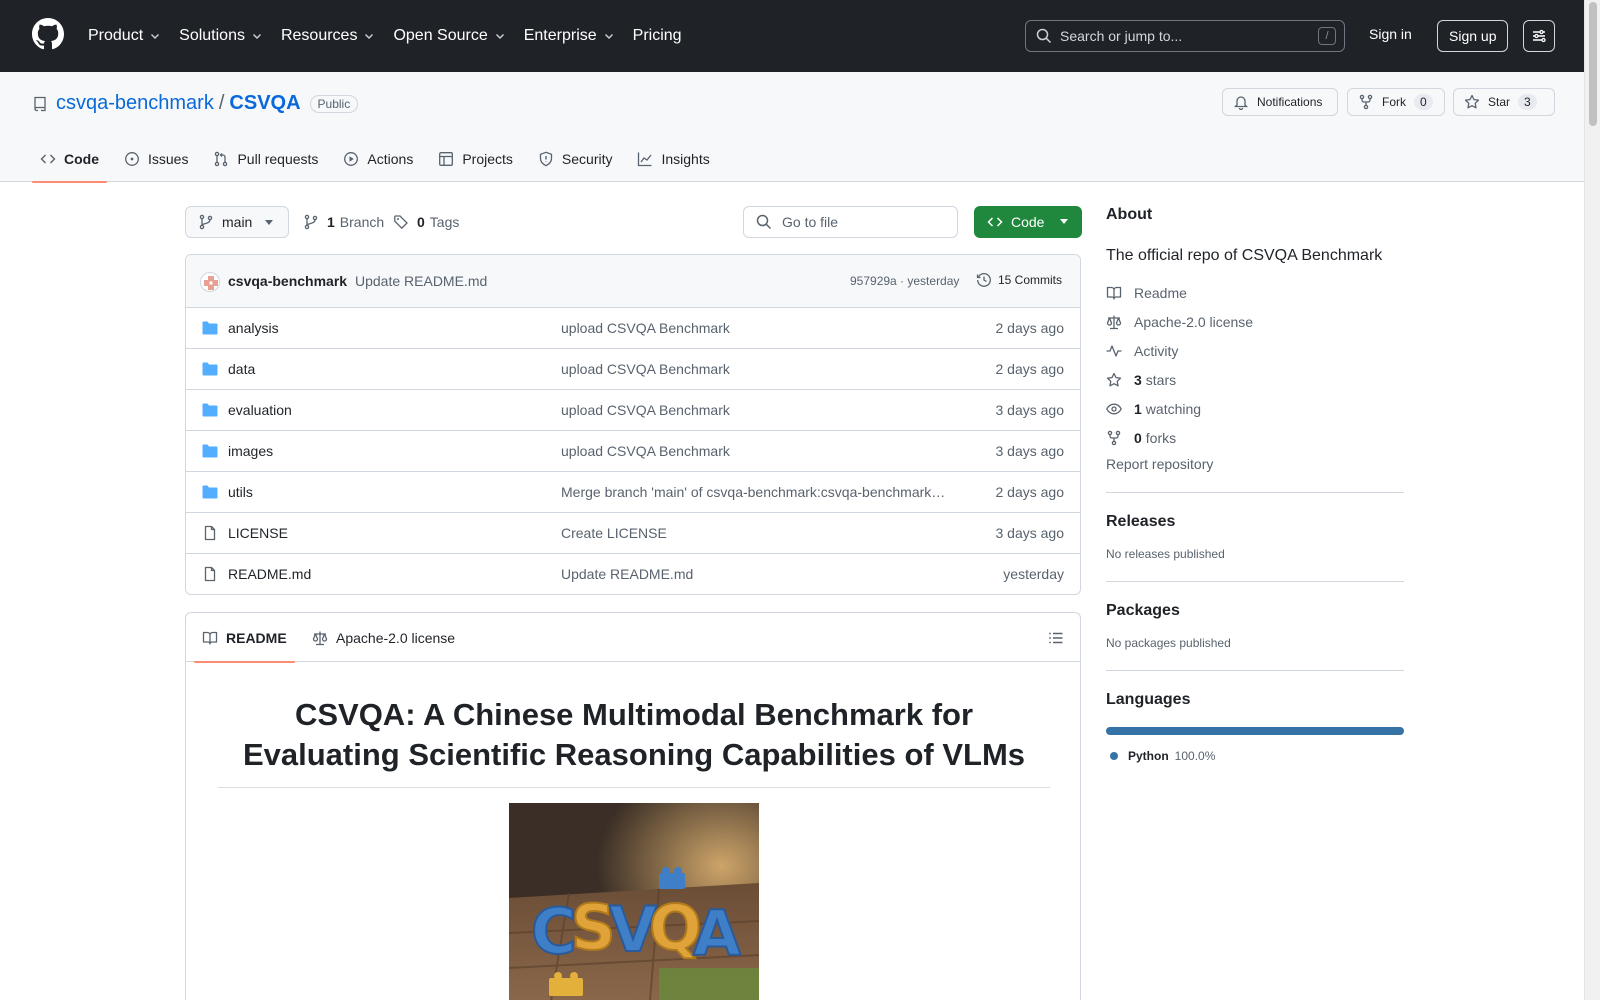  I want to click on language-python: Python 100.0%, so click(1255, 756).